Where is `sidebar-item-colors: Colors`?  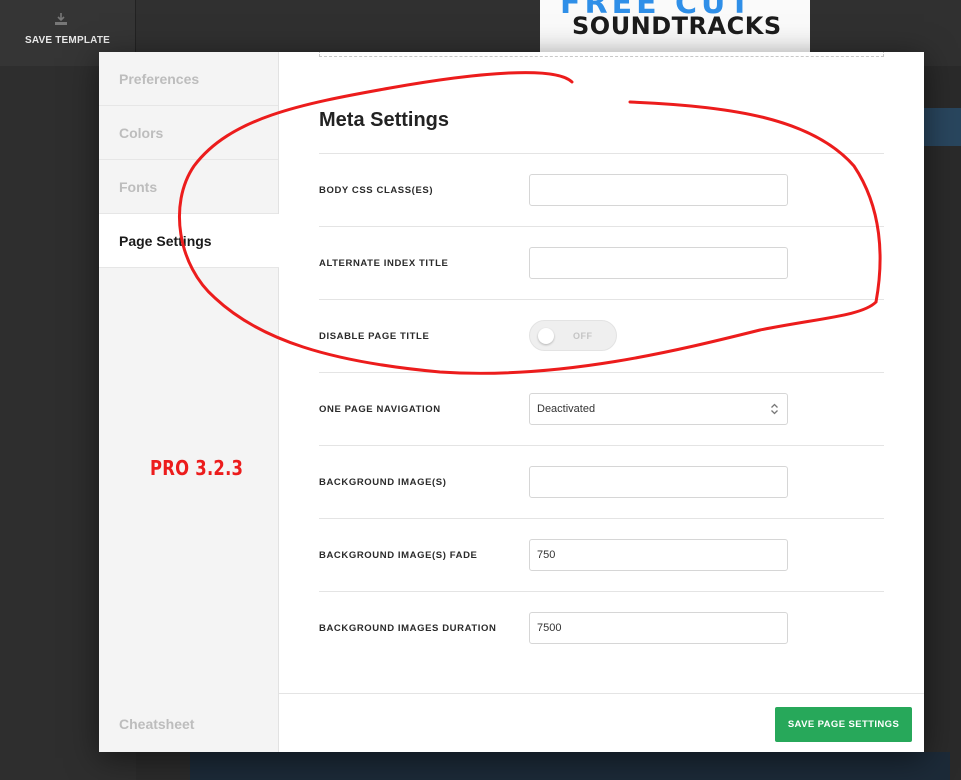 sidebar-item-colors: Colors is located at coordinates (188, 133).